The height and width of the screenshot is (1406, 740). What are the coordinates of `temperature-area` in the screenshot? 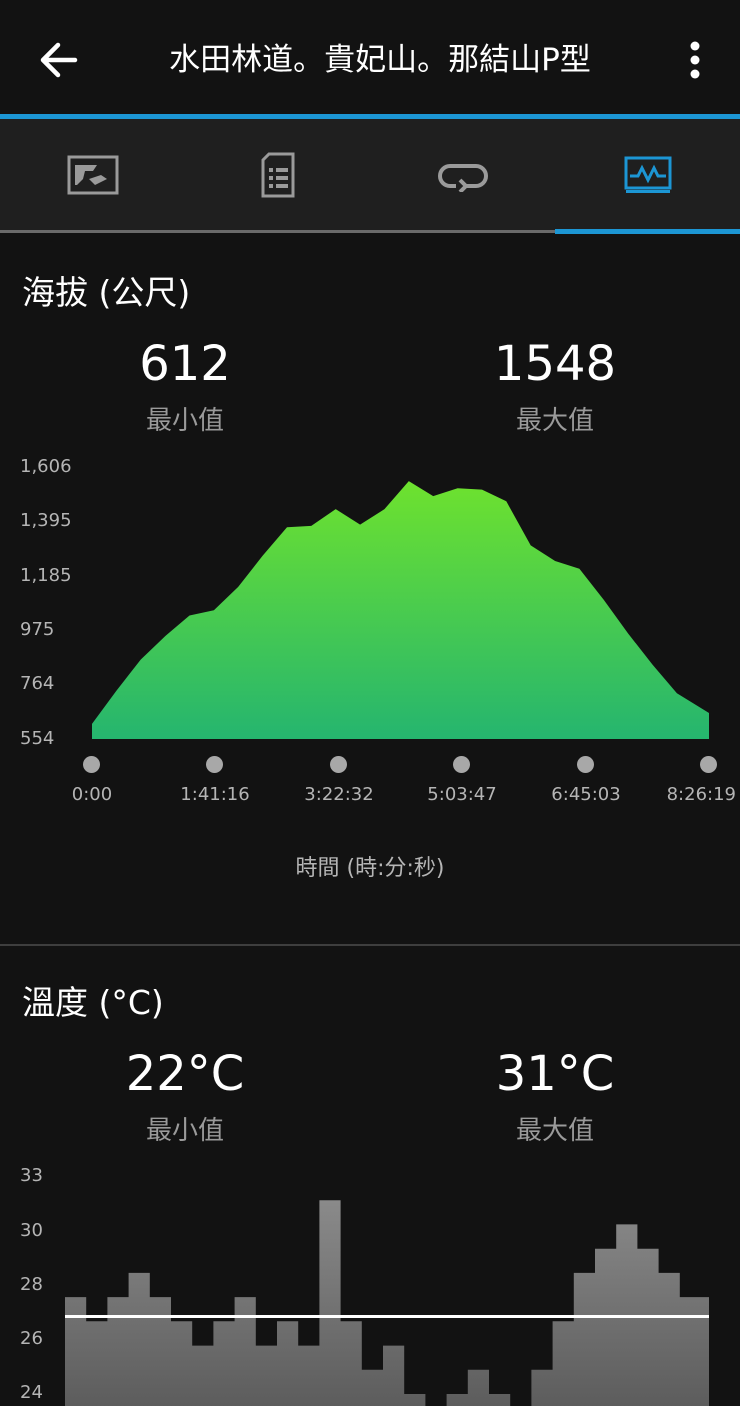 It's located at (387, 1303).